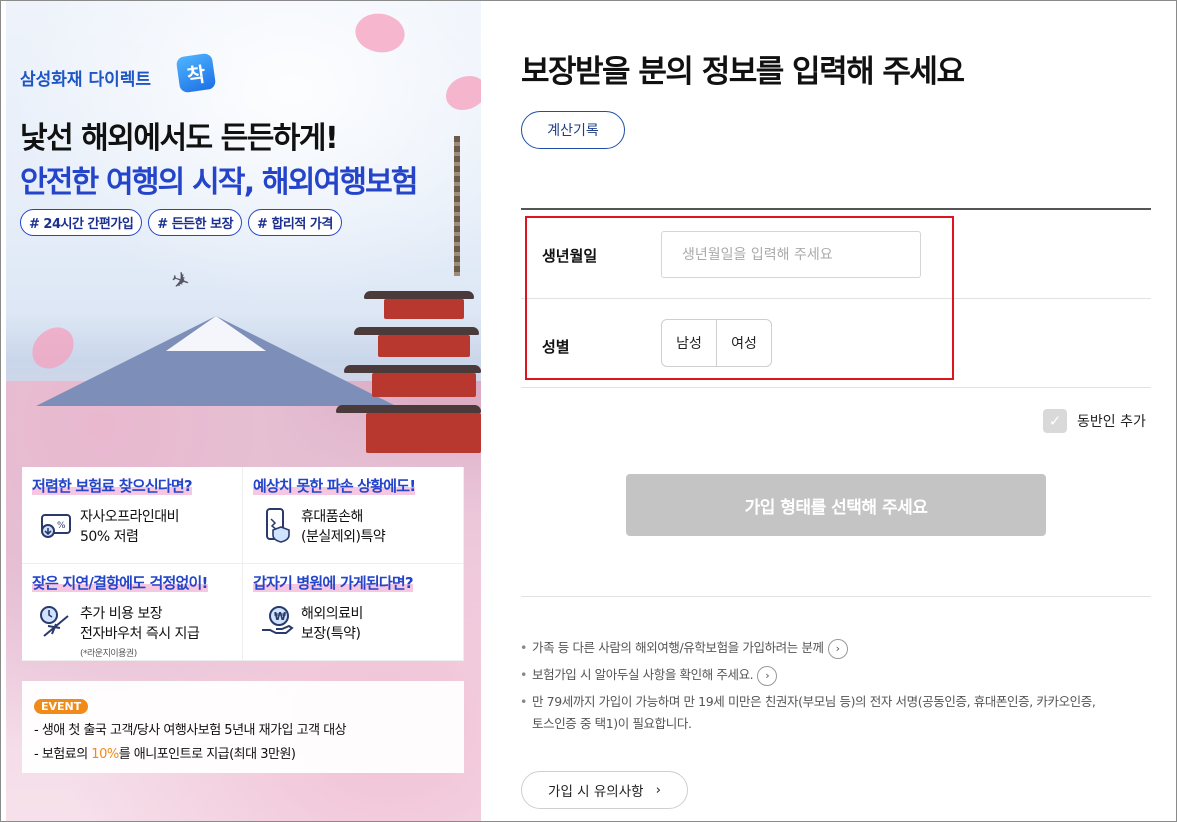  I want to click on feature-tags: # 24시간 간편가입 # 든든한 보장 # 합리적 가격, so click(181, 222).